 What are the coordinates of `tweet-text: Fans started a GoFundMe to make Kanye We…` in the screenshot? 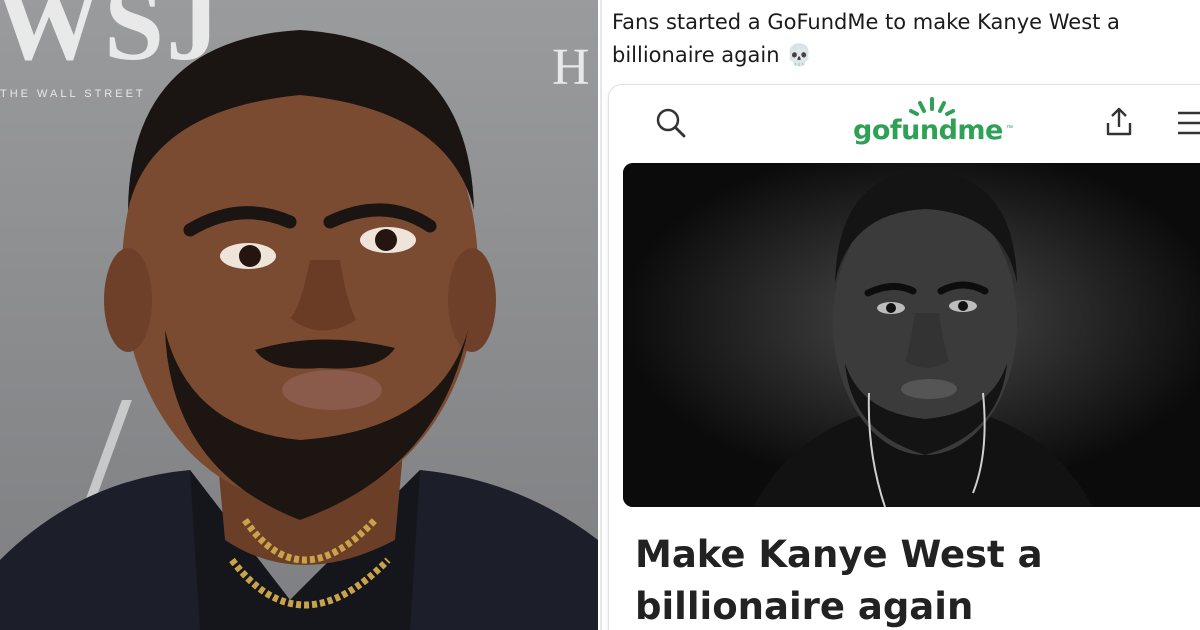 It's located at (902, 39).